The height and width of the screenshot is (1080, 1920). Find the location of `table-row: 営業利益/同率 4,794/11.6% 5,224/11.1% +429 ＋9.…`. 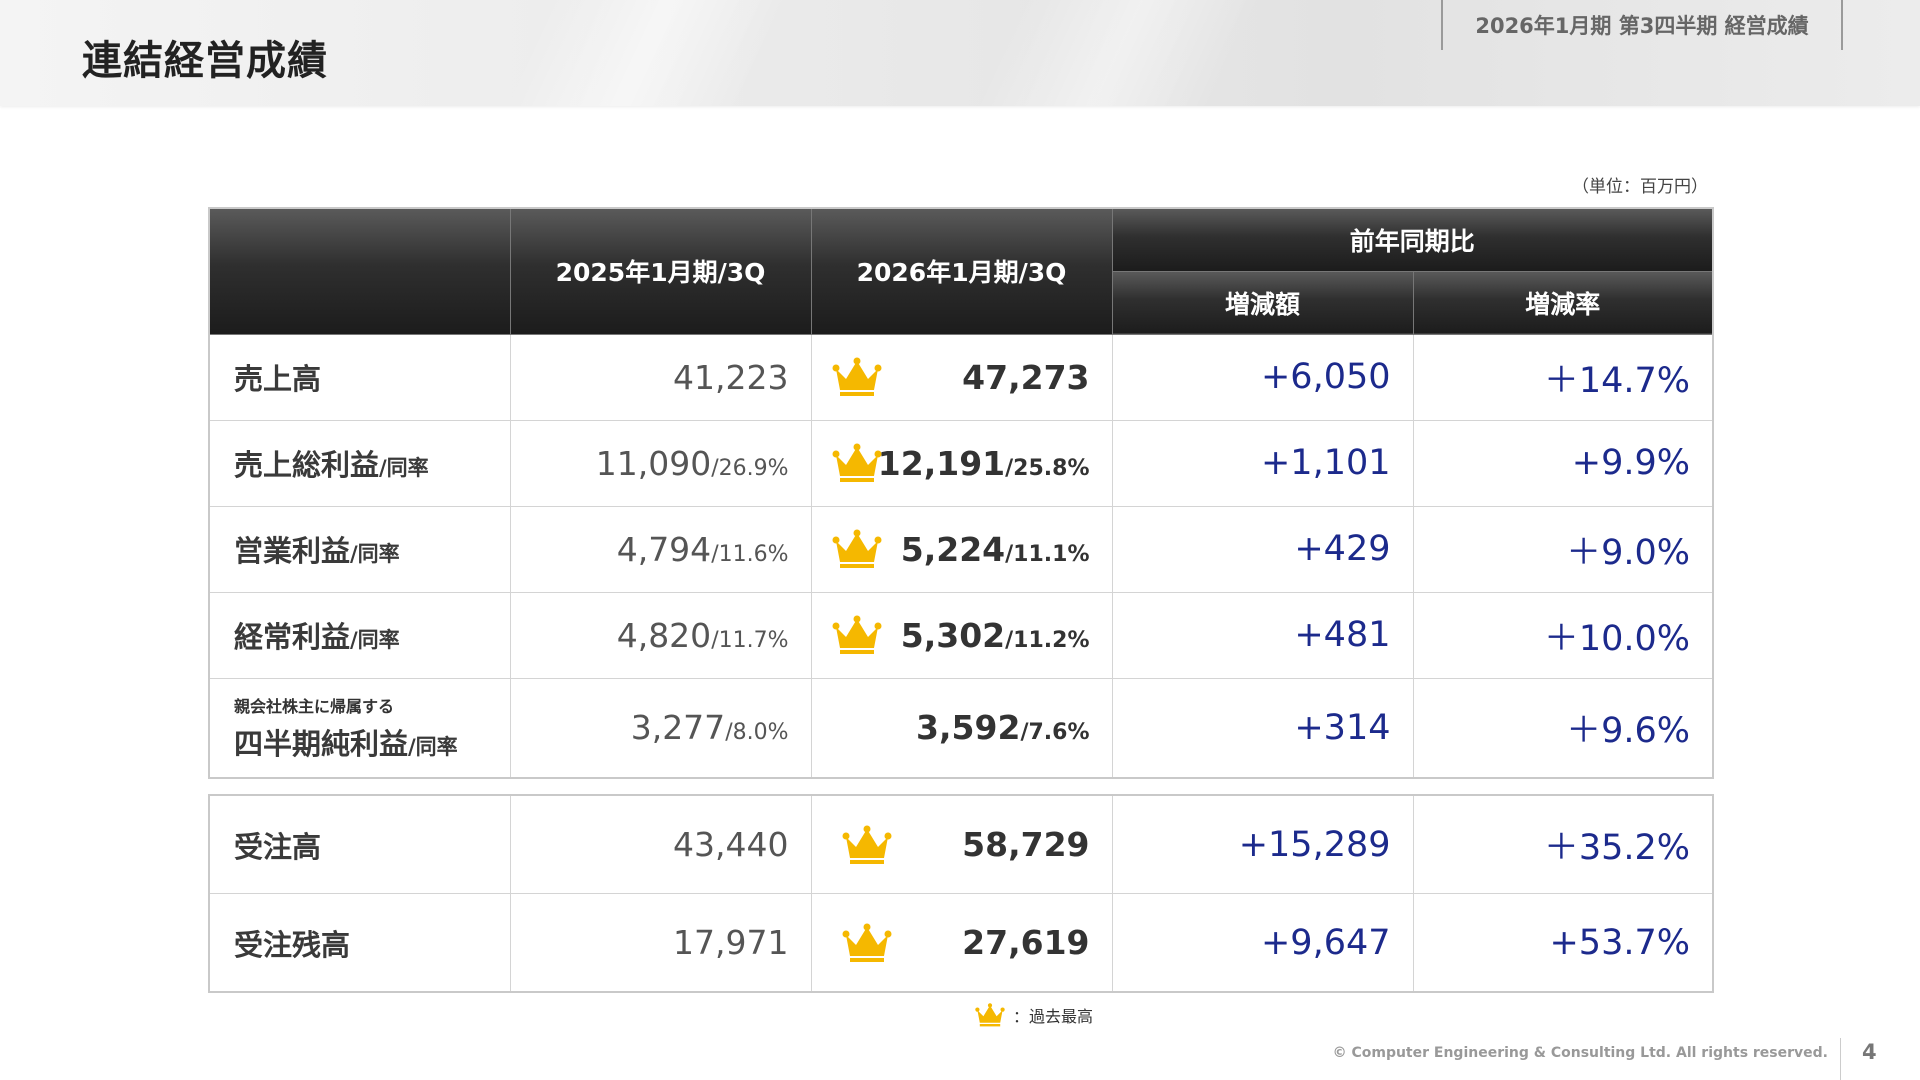

table-row: 営業利益/同率 4,794/11.6% 5,224/11.1% +429 ＋9.… is located at coordinates (961, 549).